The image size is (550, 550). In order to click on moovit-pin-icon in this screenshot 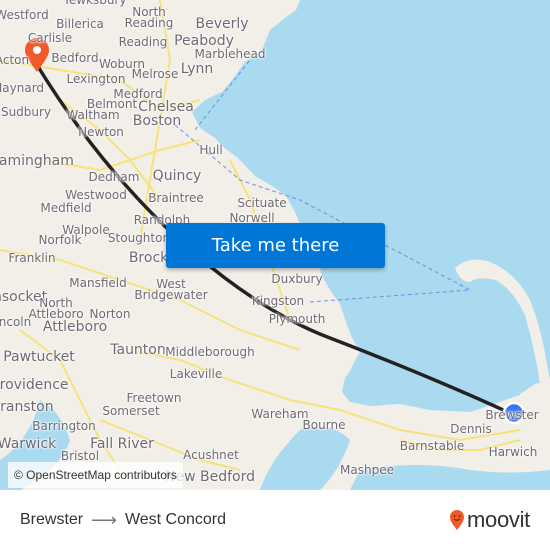, I will do `click(457, 520)`.